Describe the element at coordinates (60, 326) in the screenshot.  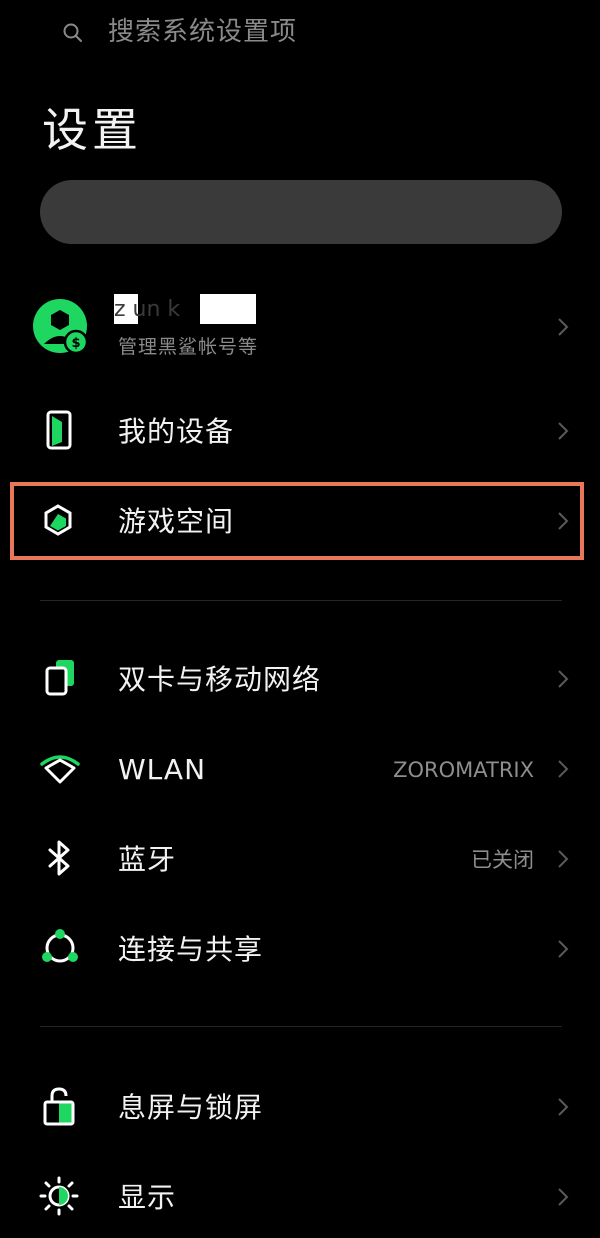
I see `avatar: $` at that location.